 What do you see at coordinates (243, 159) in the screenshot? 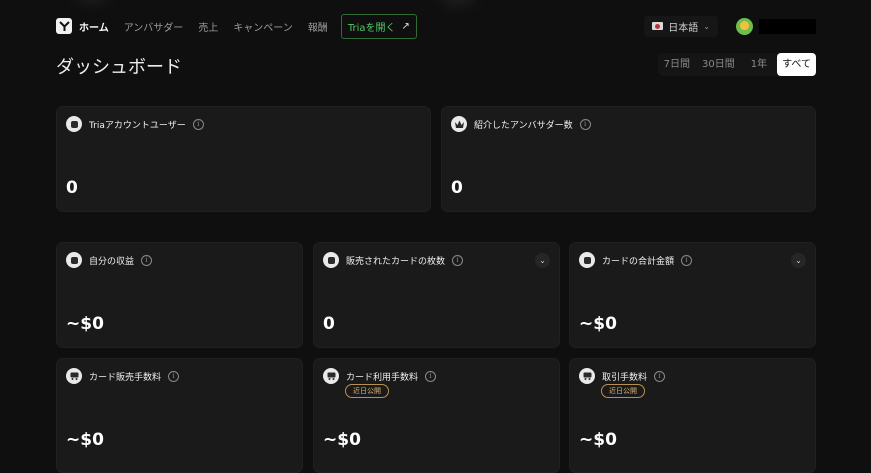
I see `card-tria-users: Triaアカウントユーザー i 0` at bounding box center [243, 159].